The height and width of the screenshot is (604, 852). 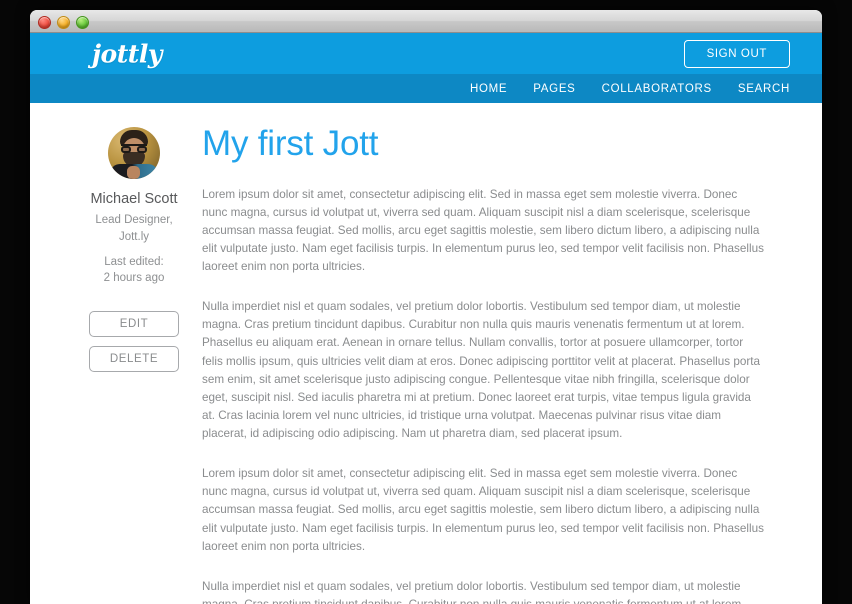 What do you see at coordinates (134, 261) in the screenshot?
I see `last-edited-label: Last edited:` at bounding box center [134, 261].